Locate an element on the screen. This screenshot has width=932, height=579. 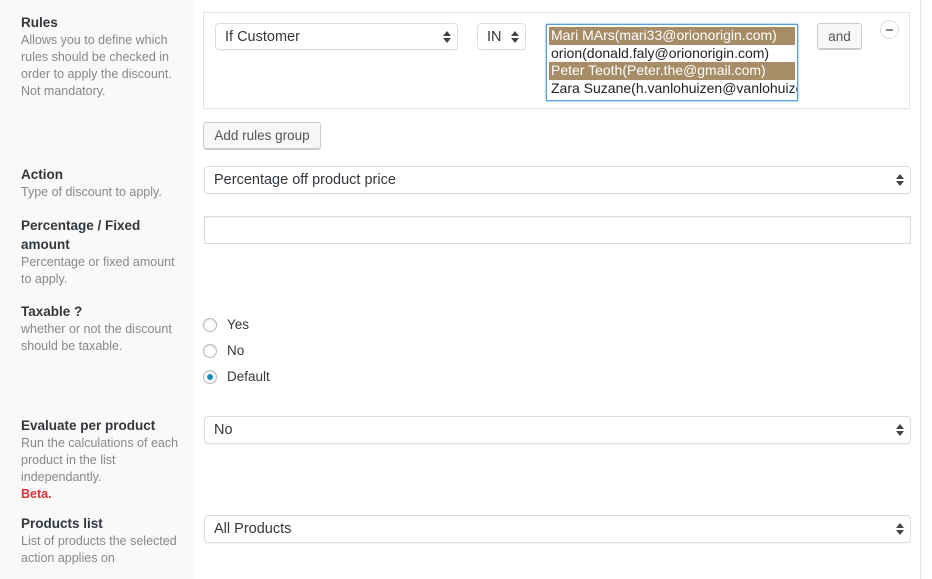
rule-condition-value: If Customer is located at coordinates (262, 36).